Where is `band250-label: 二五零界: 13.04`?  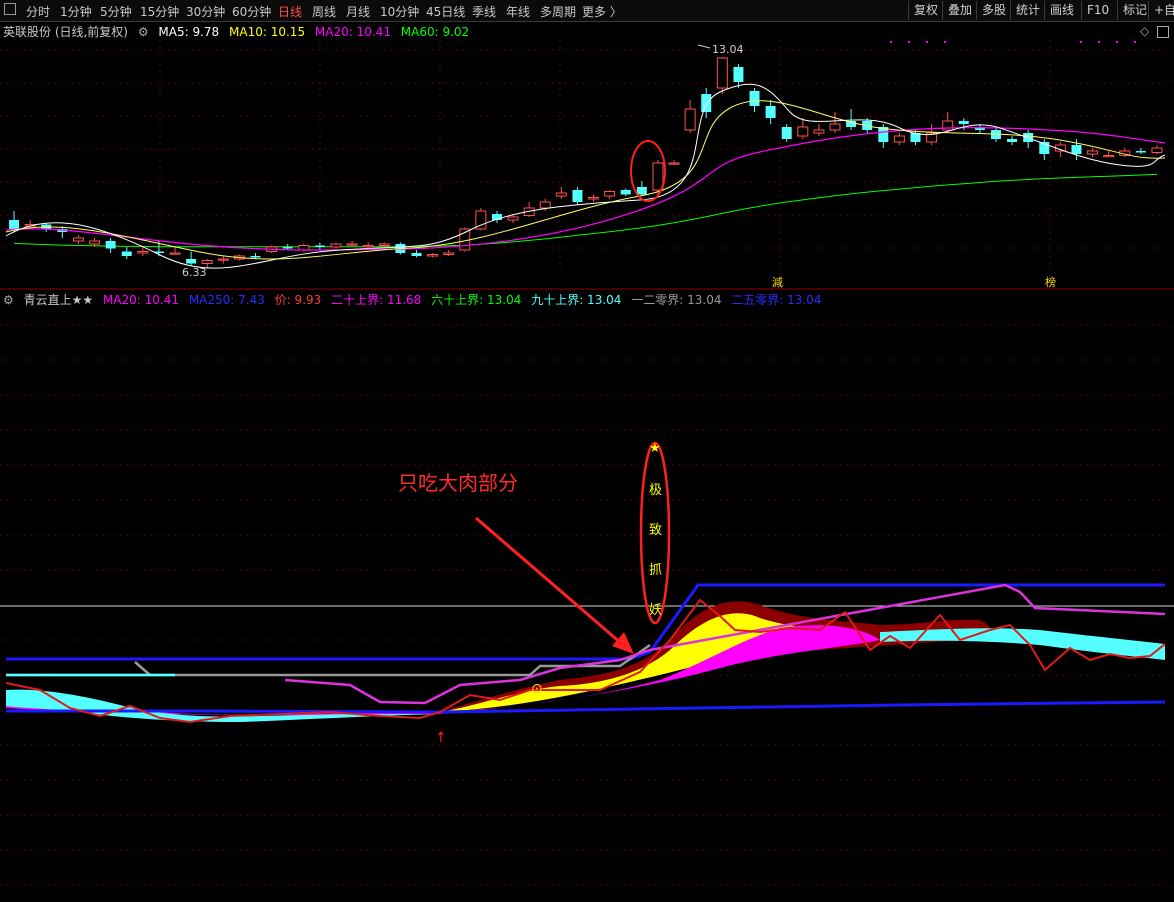
band250-label: 二五零界: 13.04 is located at coordinates (776, 300).